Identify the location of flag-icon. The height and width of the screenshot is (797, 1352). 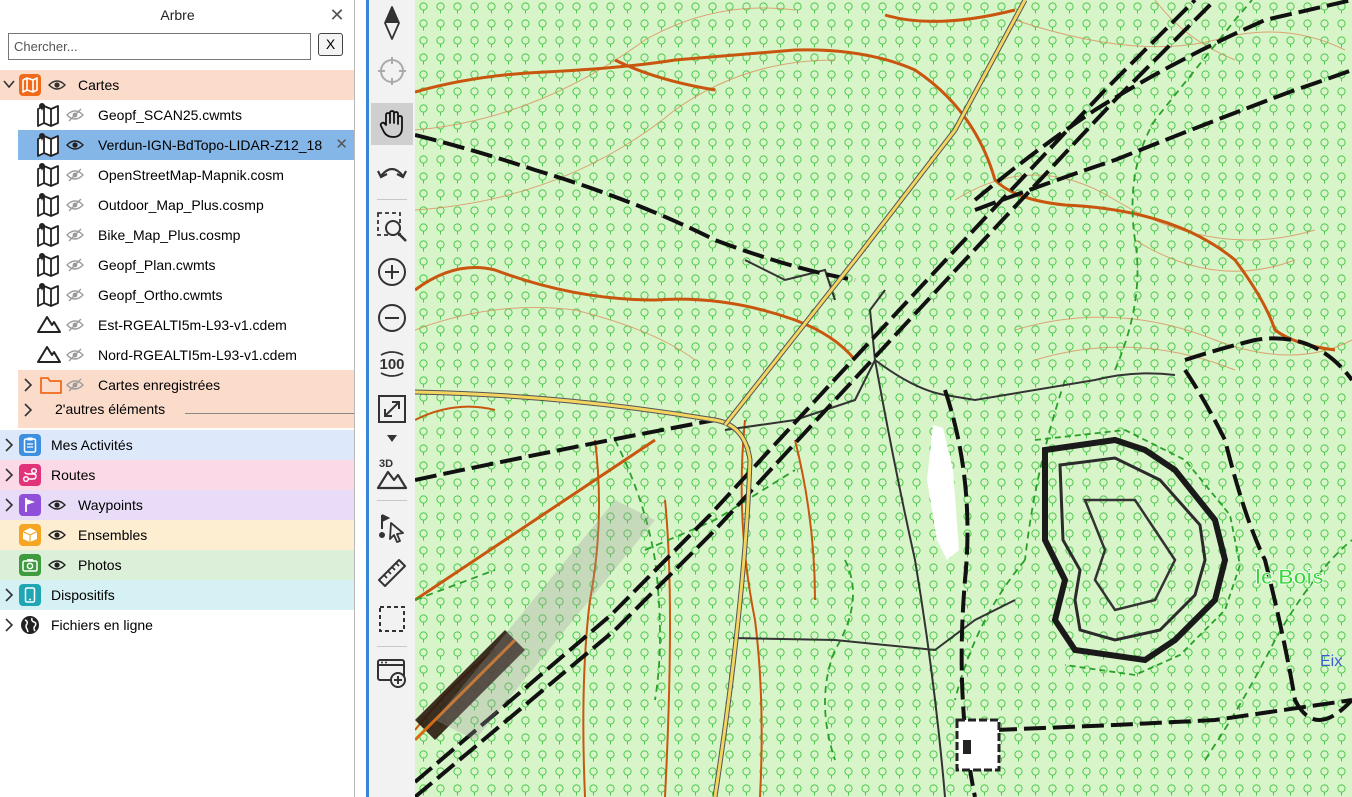
(30, 505).